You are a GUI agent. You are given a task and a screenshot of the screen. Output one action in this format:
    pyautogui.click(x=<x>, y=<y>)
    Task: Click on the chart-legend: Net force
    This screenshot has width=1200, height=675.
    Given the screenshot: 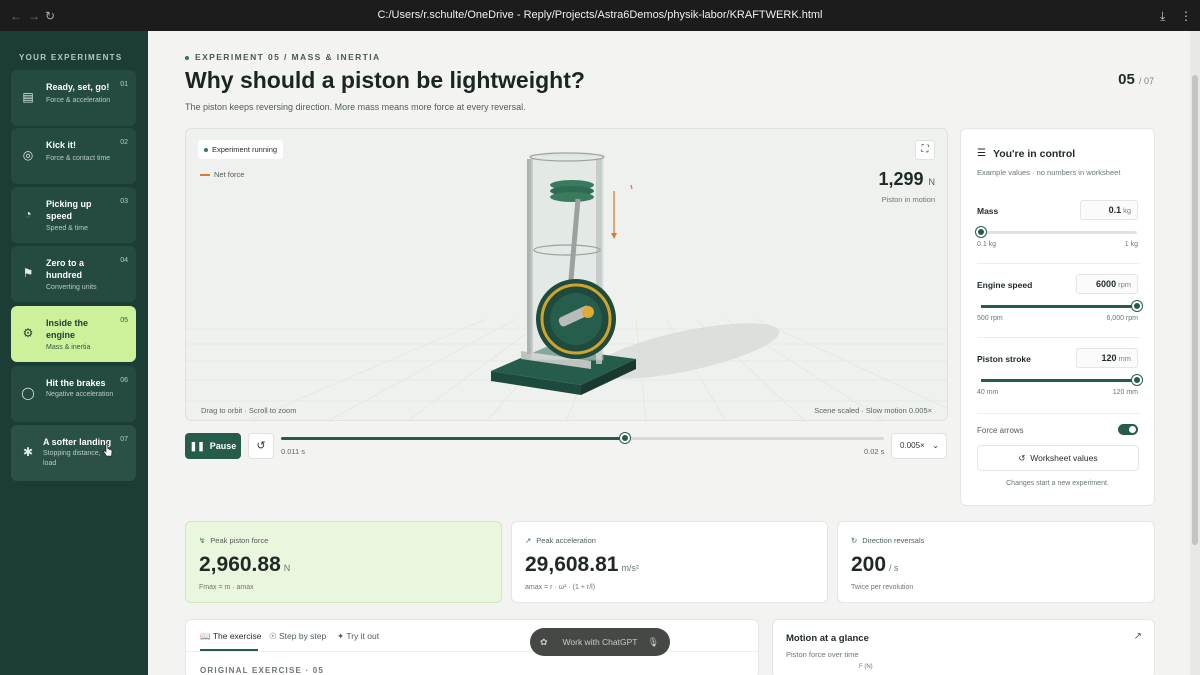 What is the action you would take?
    pyautogui.click(x=222, y=174)
    